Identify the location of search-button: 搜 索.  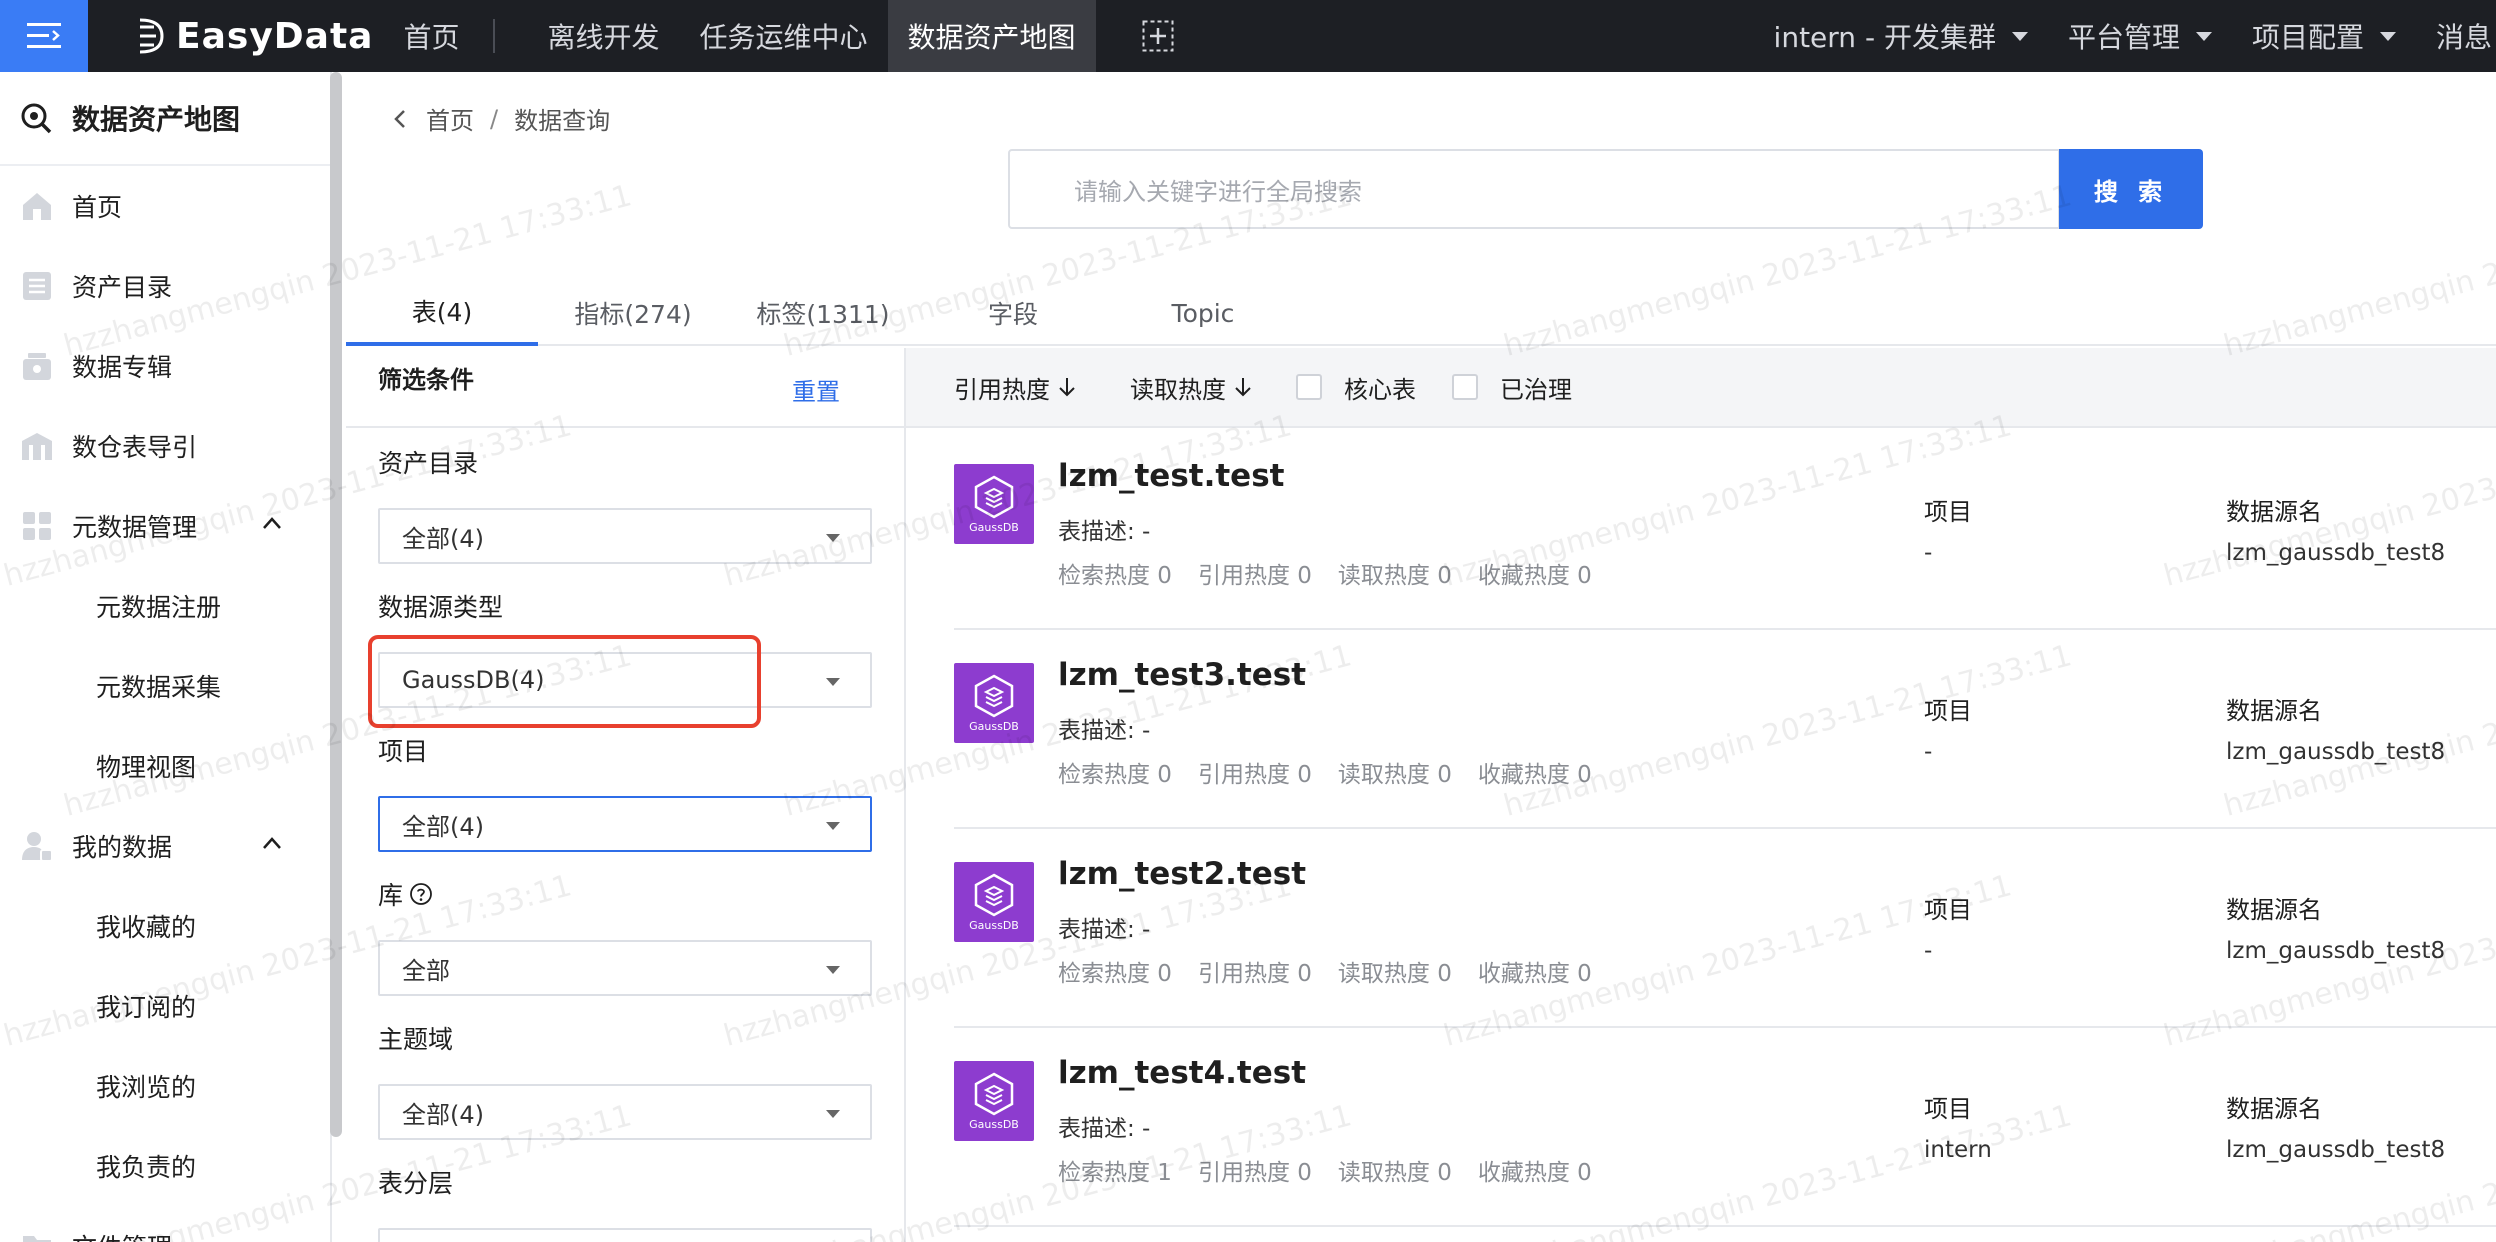
(2131, 189).